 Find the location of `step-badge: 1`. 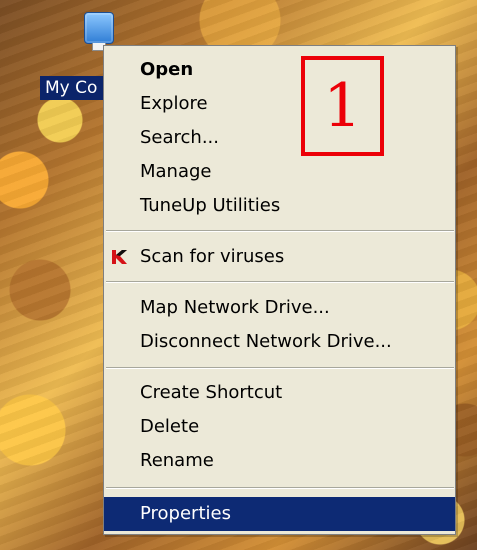

step-badge: 1 is located at coordinates (342, 106).